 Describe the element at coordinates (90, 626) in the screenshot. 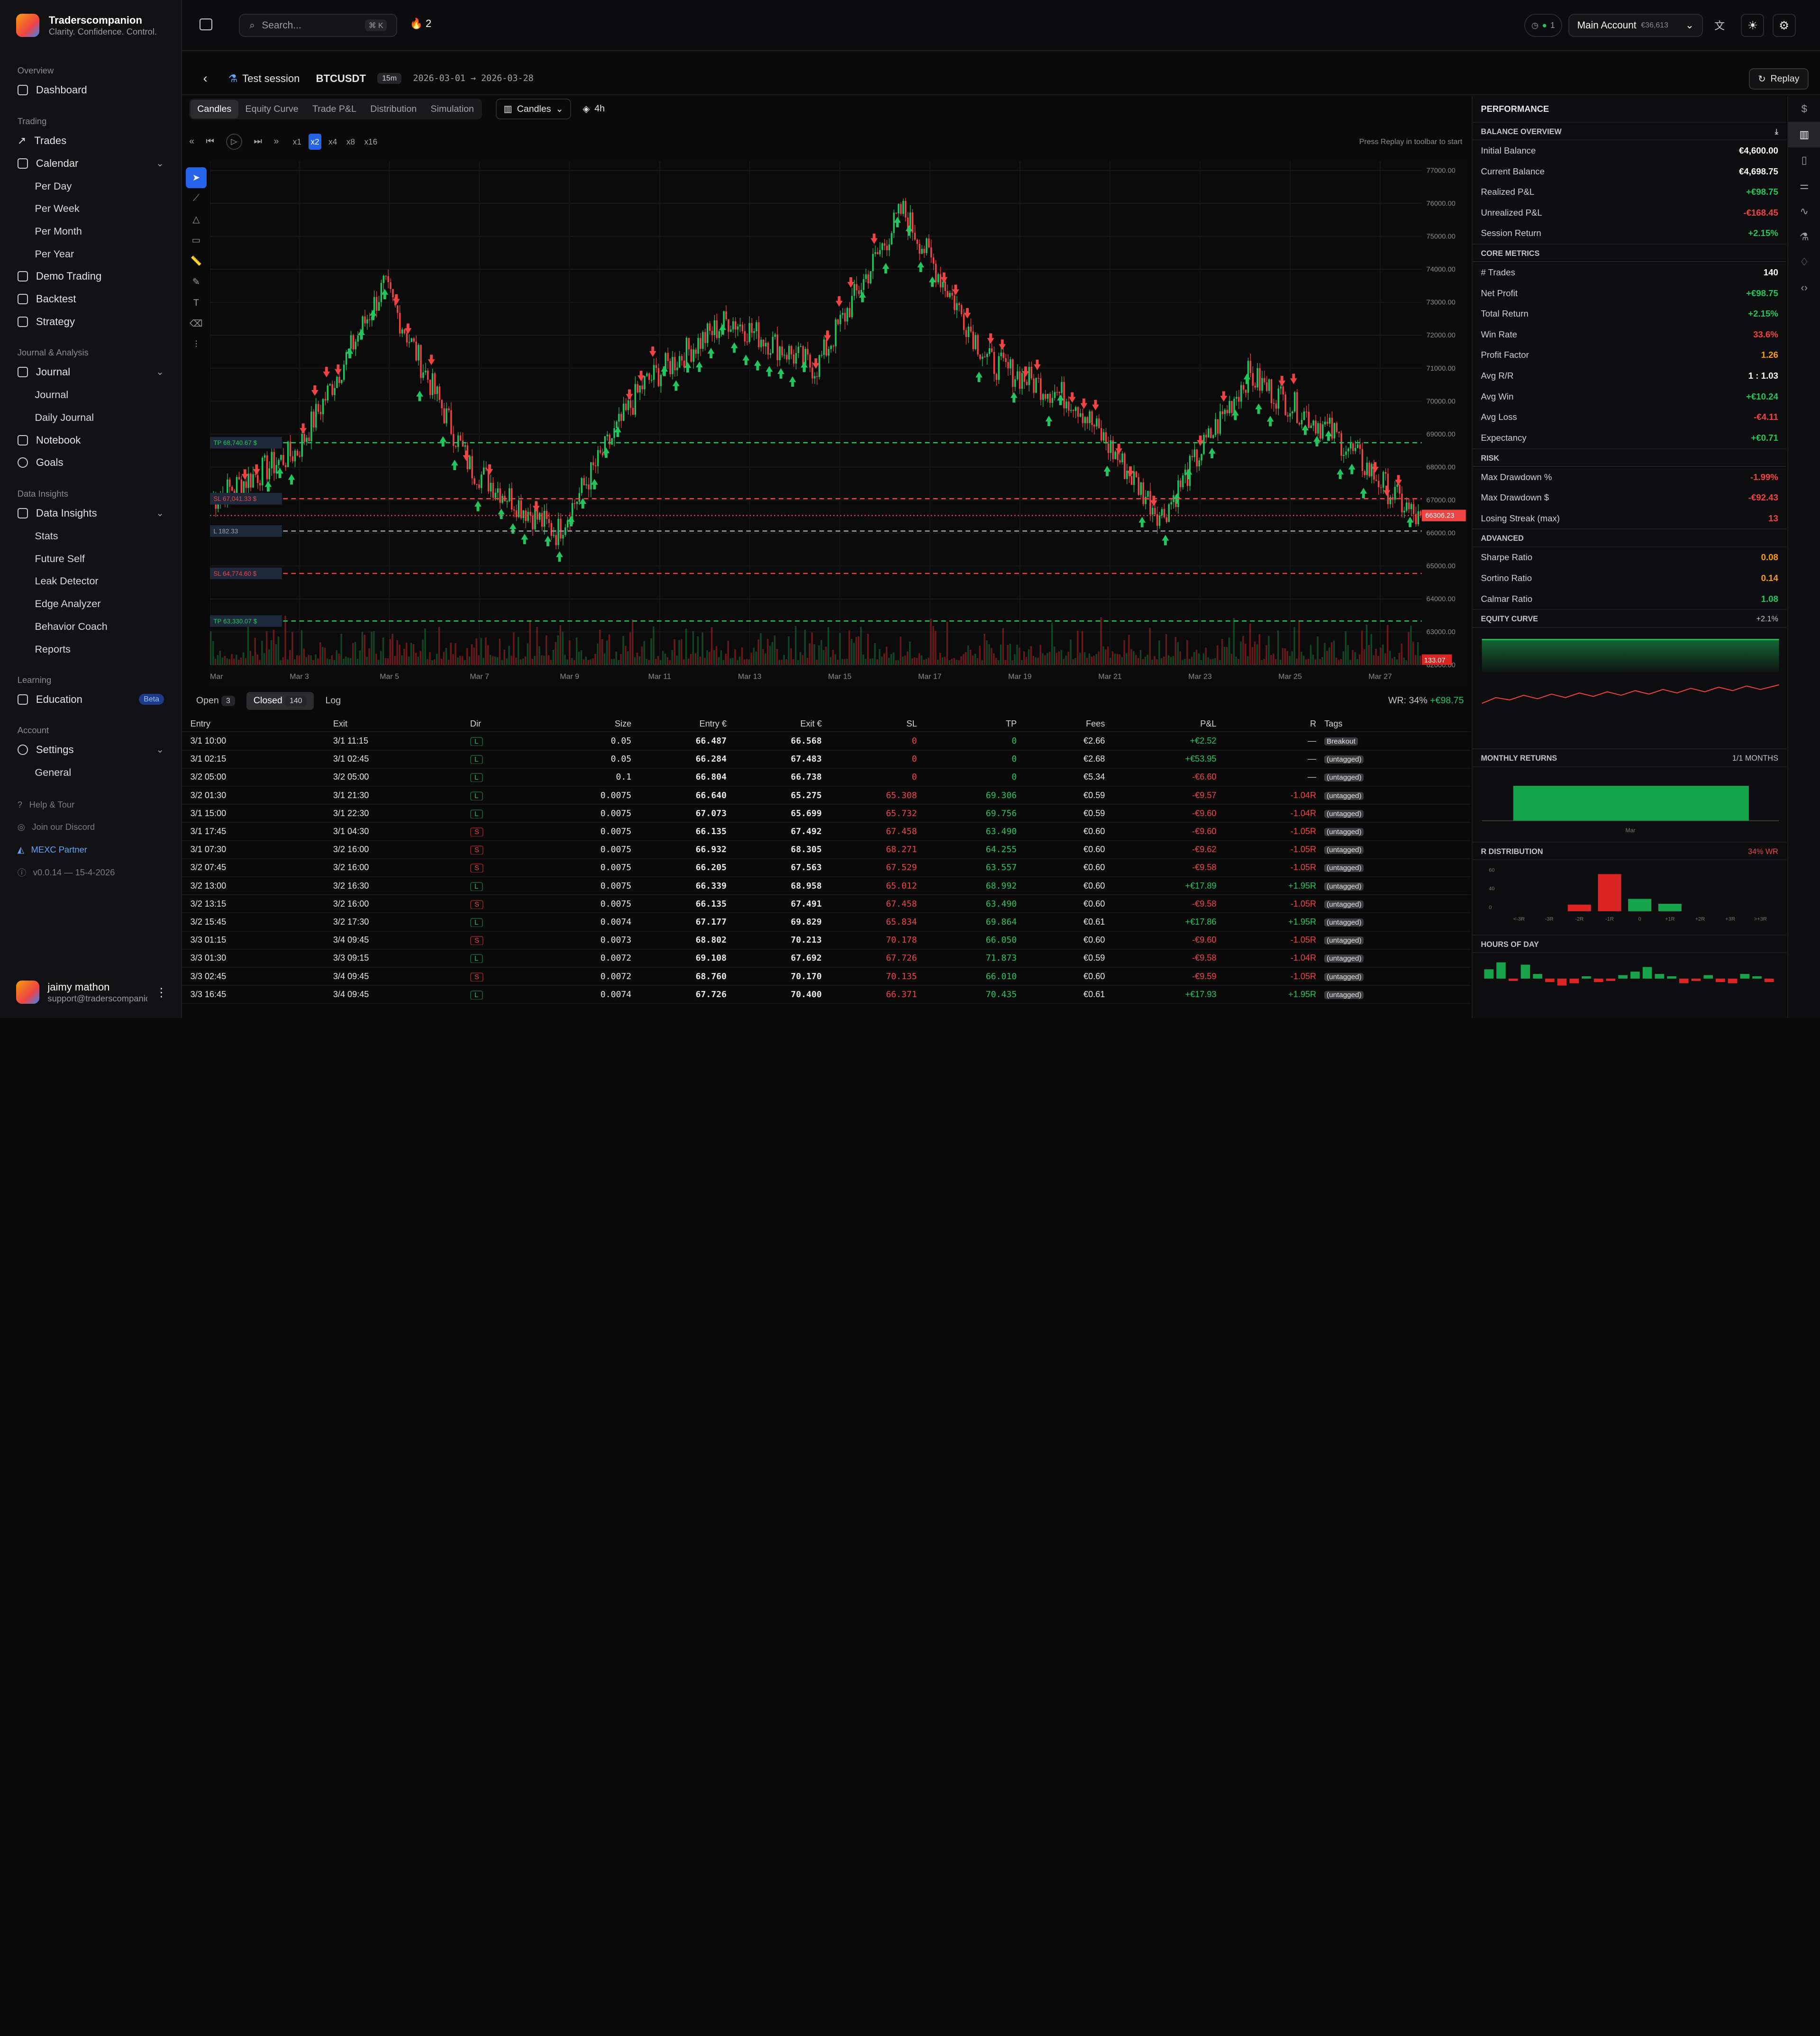

I see `nav-behavior-coach: Behavior Coach` at that location.